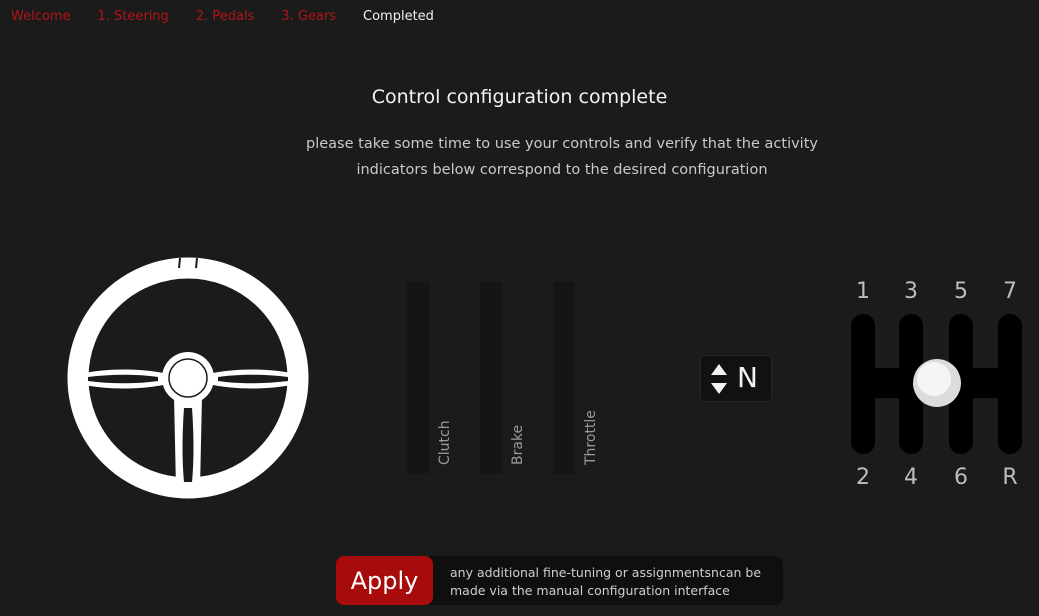  Describe the element at coordinates (1010, 477) in the screenshot. I see `gear-label: R` at that location.